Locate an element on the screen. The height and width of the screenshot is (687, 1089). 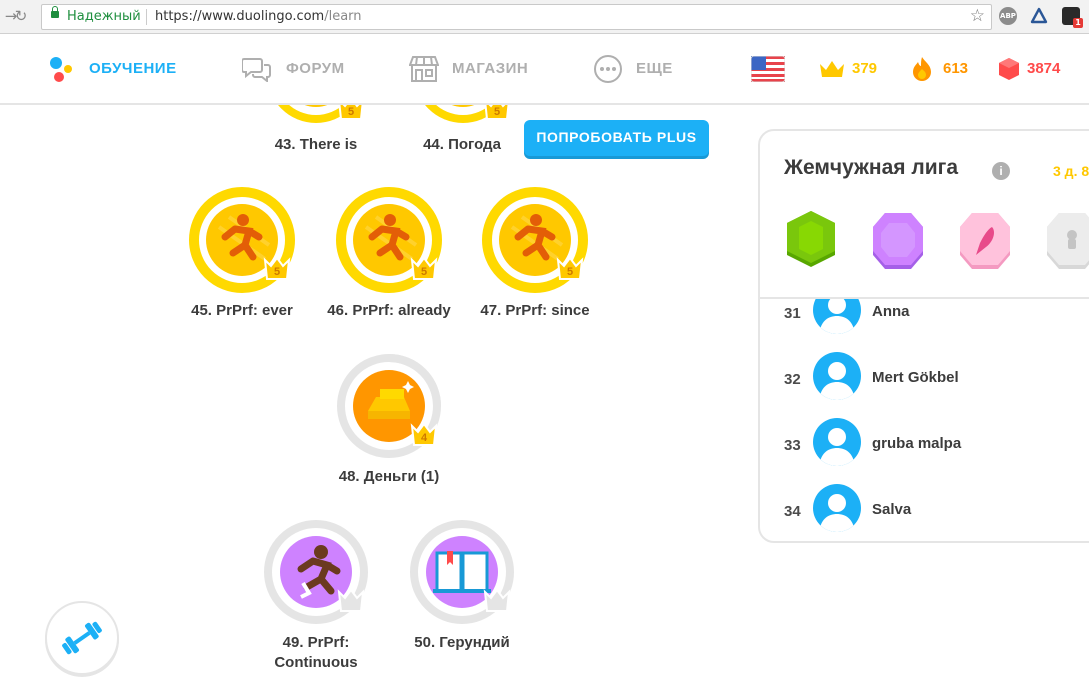
leaderboard-row: 33 gruba malpa is located at coordinates (924, 442).